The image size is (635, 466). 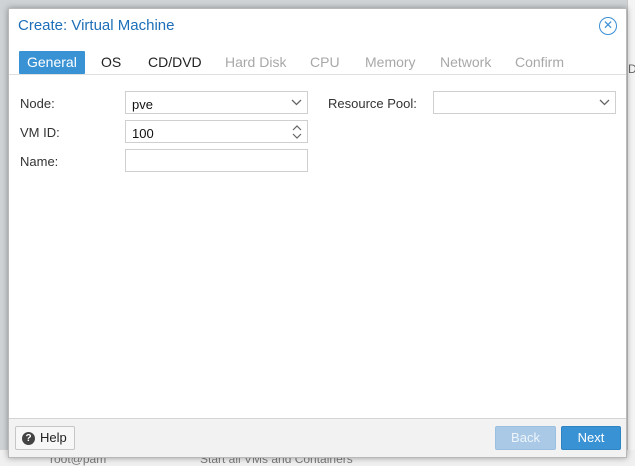 What do you see at coordinates (297, 132) in the screenshot?
I see `spinner-arrows-icon` at bounding box center [297, 132].